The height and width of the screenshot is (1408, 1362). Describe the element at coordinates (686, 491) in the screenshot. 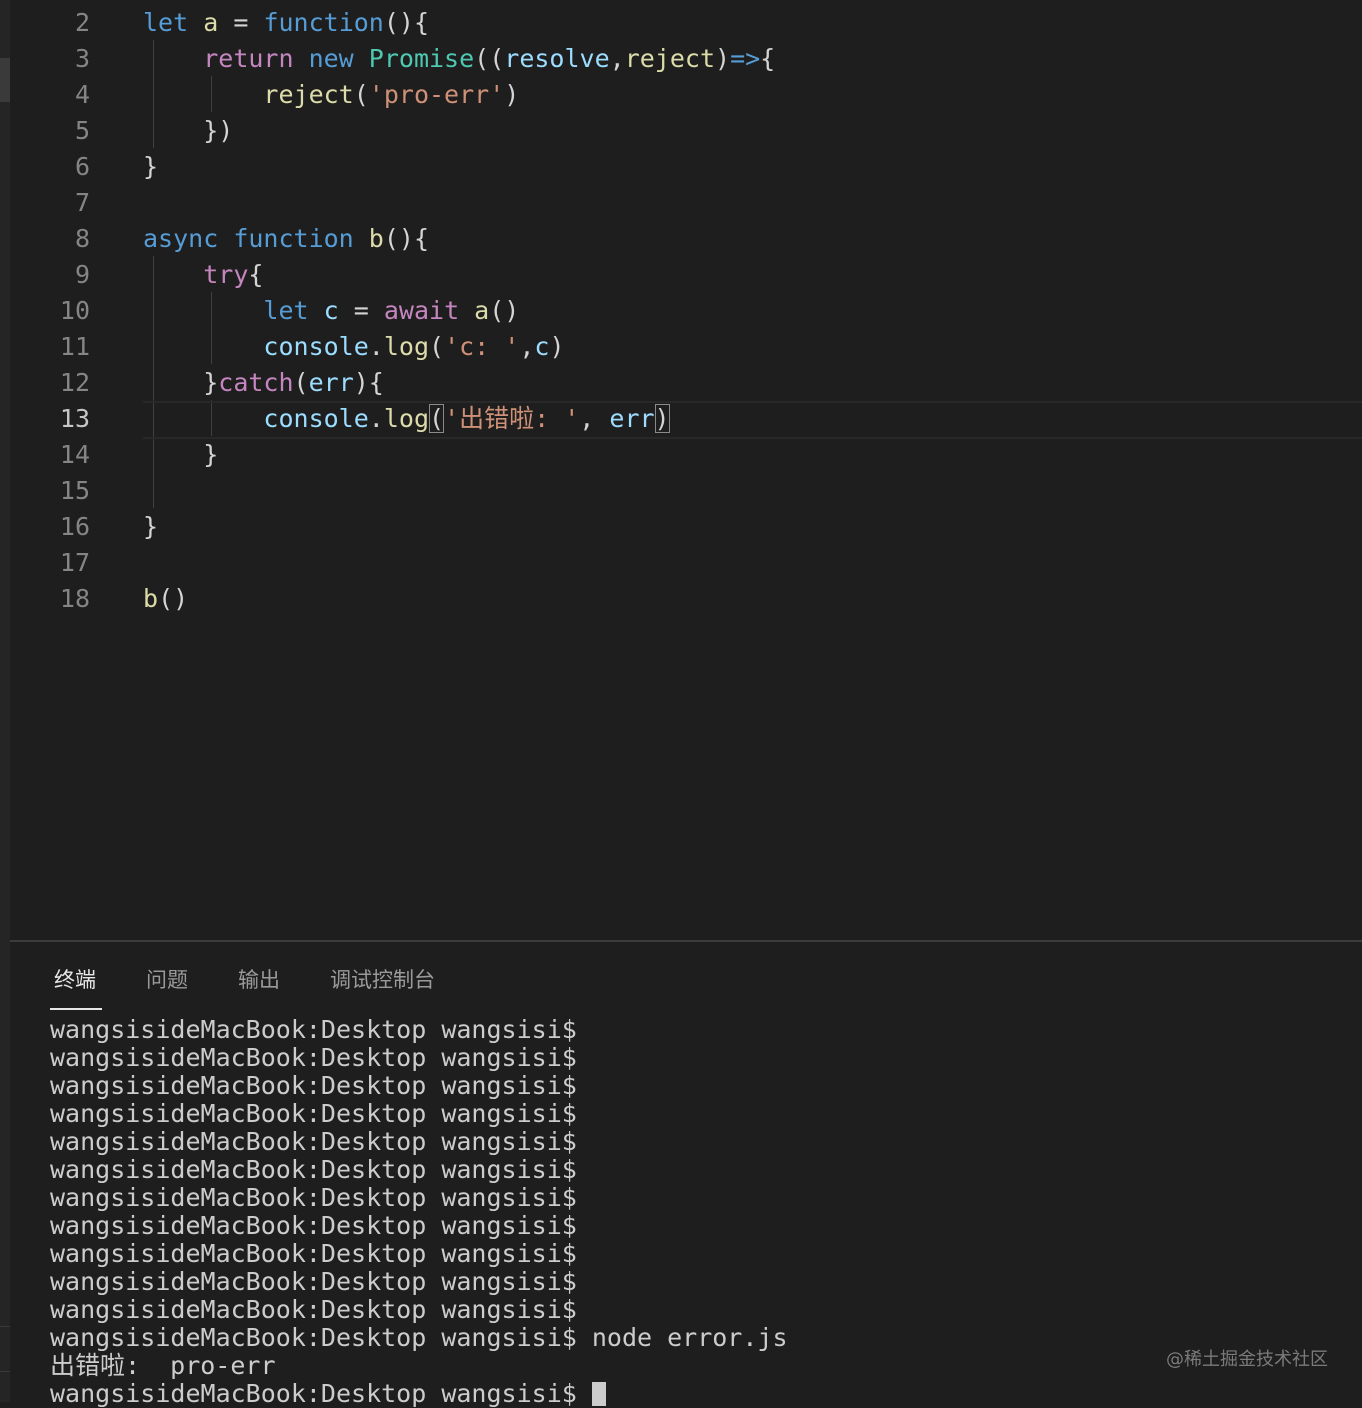

I see `code-line: 15` at that location.